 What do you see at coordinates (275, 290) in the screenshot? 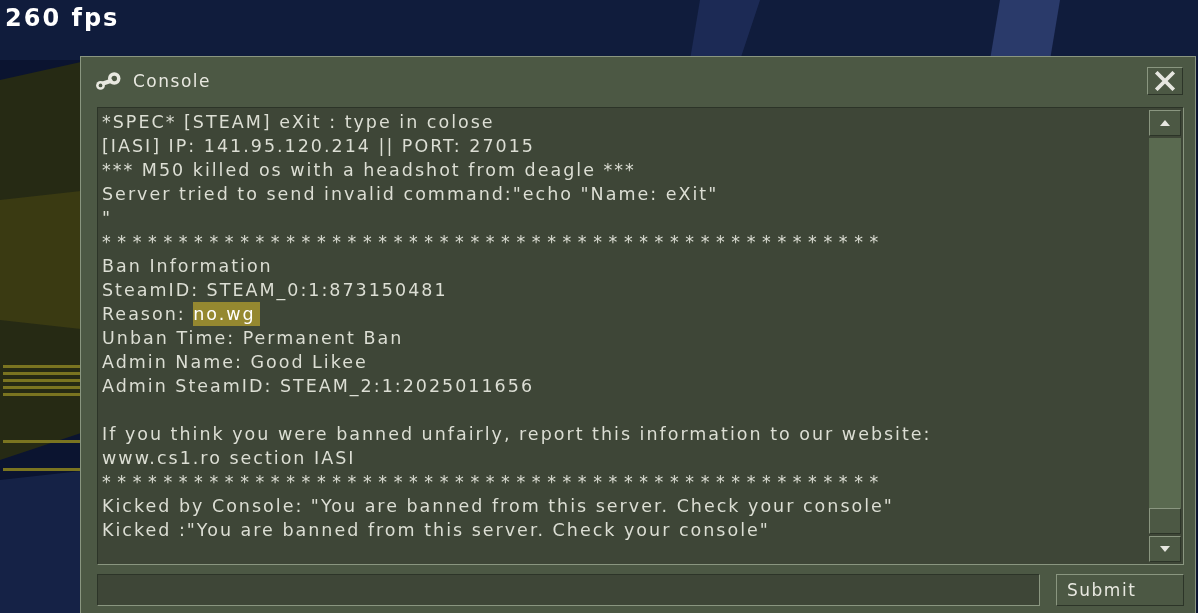
I see `log-line: SteamID: STEAM_0:1:873150481` at bounding box center [275, 290].